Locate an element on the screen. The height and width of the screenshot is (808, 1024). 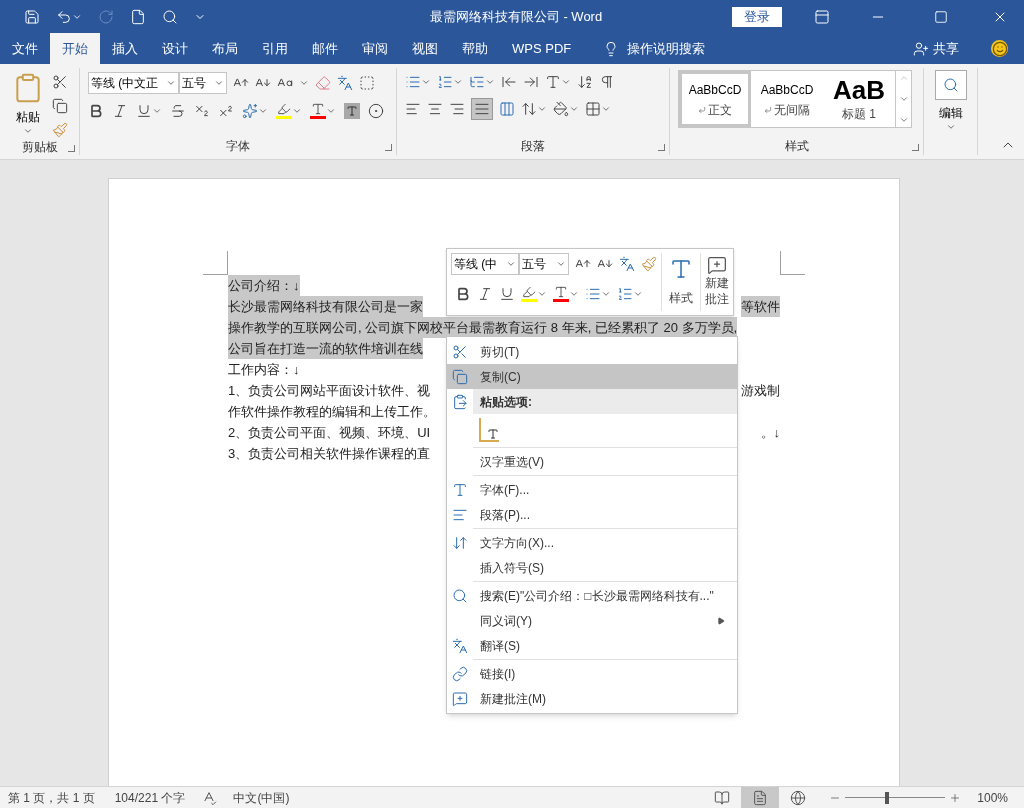
smiley-icon is located at coordinates (999, 48).